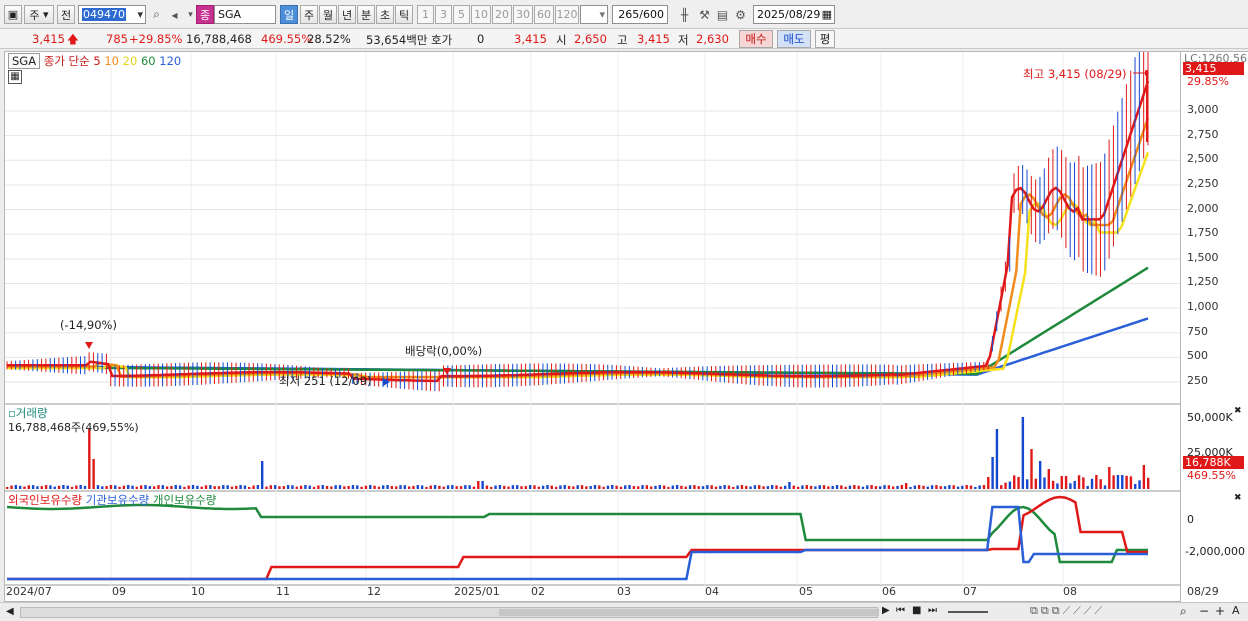 The height and width of the screenshot is (621, 1248). Describe the element at coordinates (968, 612) in the screenshot. I see `zoom-slider` at that location.